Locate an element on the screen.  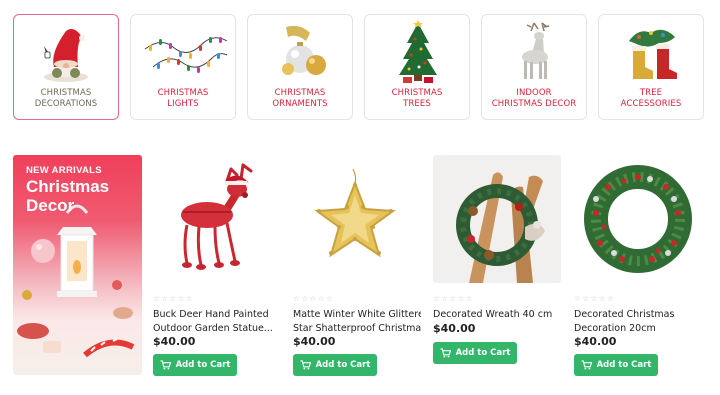
ornament-balls-icon is located at coordinates (300, 52).